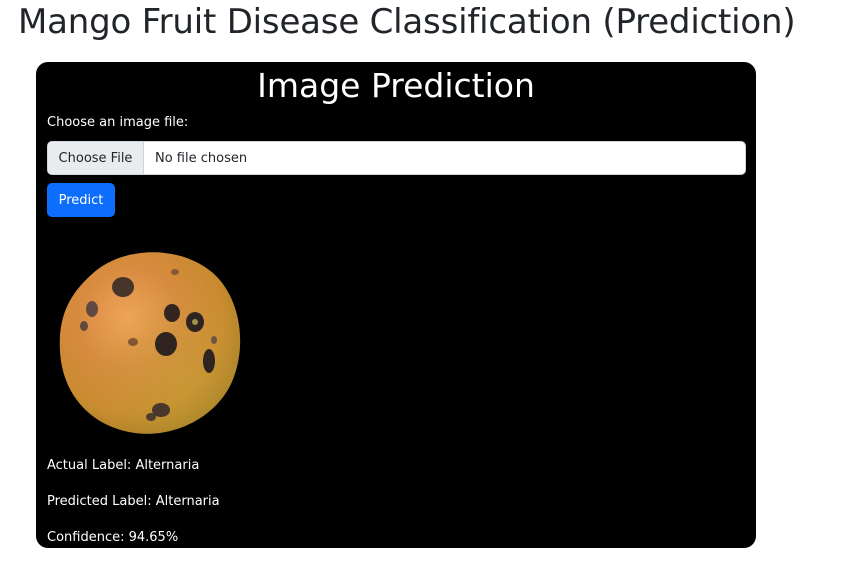  I want to click on file-status-text: No file chosen, so click(201, 158).